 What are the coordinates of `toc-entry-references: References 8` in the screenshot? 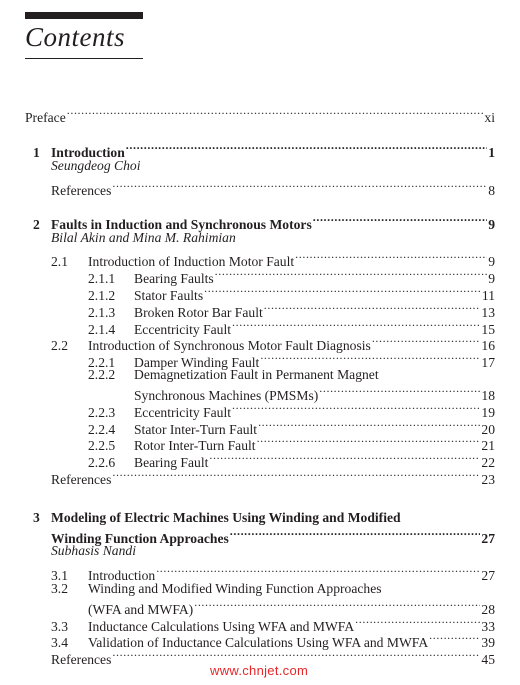 It's located at (273, 188).